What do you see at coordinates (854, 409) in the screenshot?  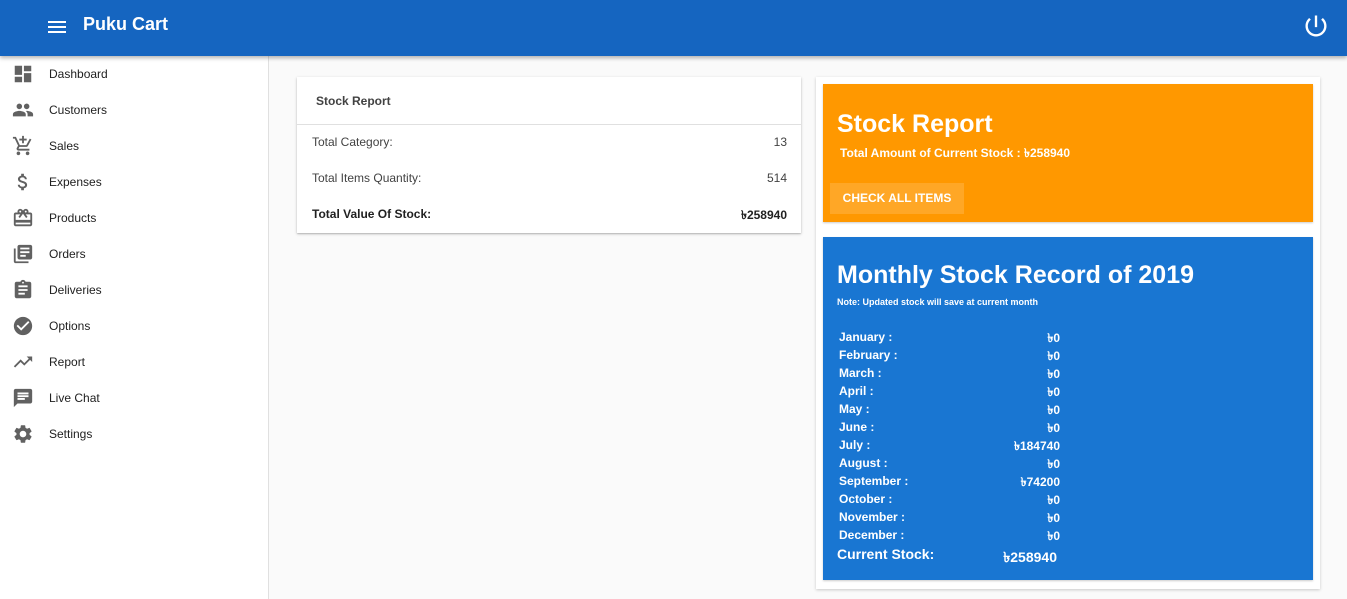 I see `month-label: May :` at bounding box center [854, 409].